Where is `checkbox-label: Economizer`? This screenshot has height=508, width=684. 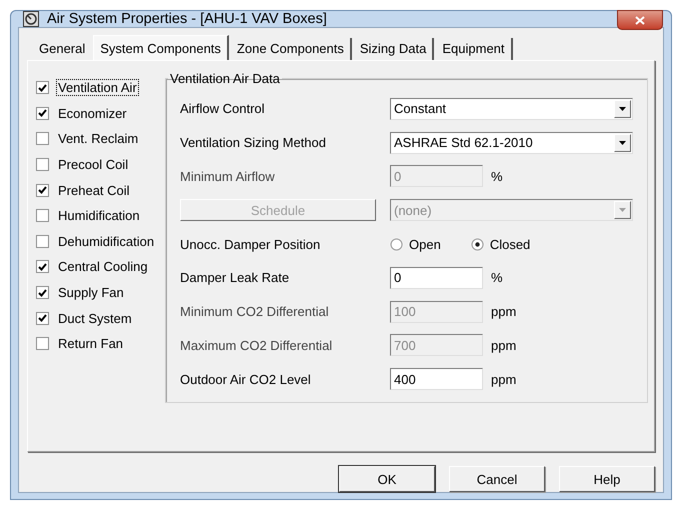 checkbox-label: Economizer is located at coordinates (92, 113).